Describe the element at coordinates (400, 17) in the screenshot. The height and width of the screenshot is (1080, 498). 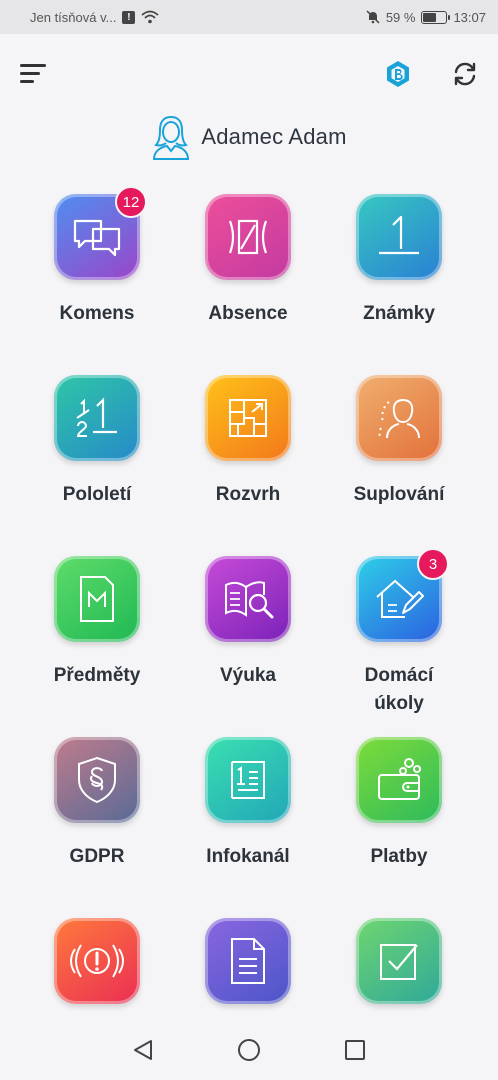
I see `battery-percent: 59 %` at that location.